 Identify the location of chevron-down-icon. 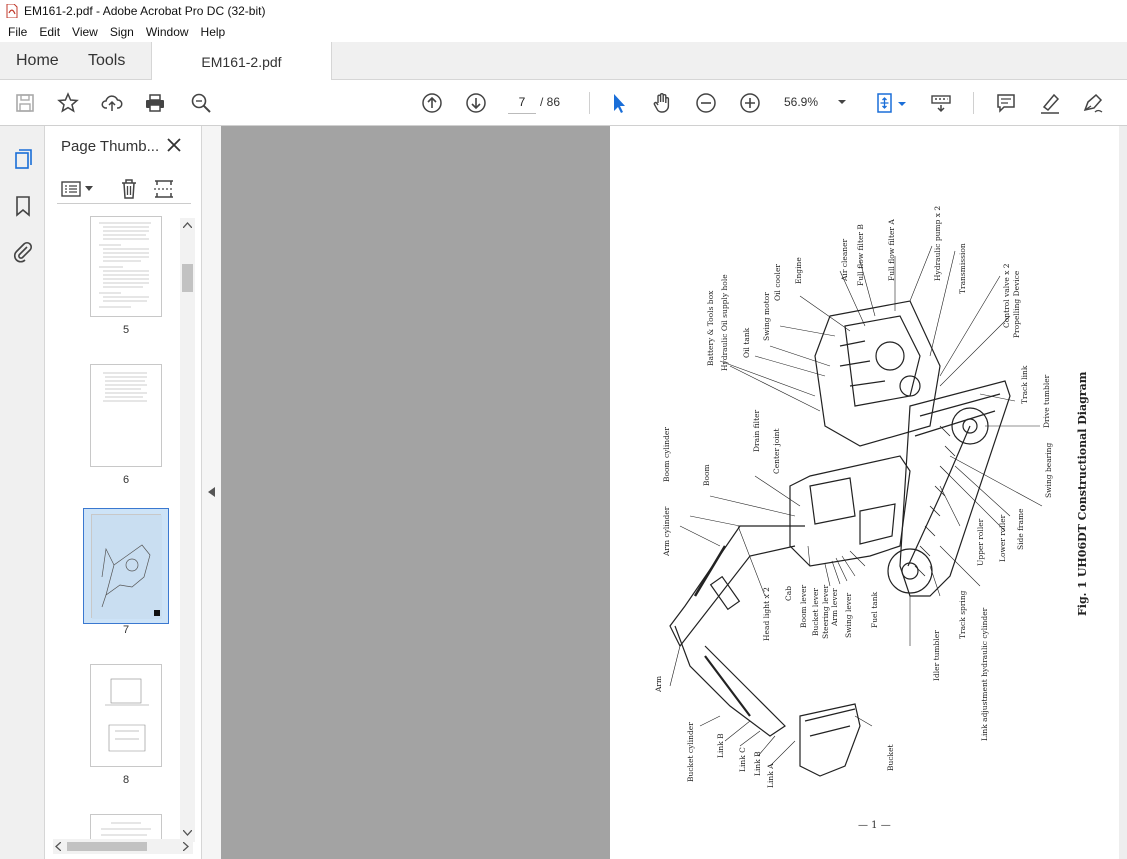
(842, 102).